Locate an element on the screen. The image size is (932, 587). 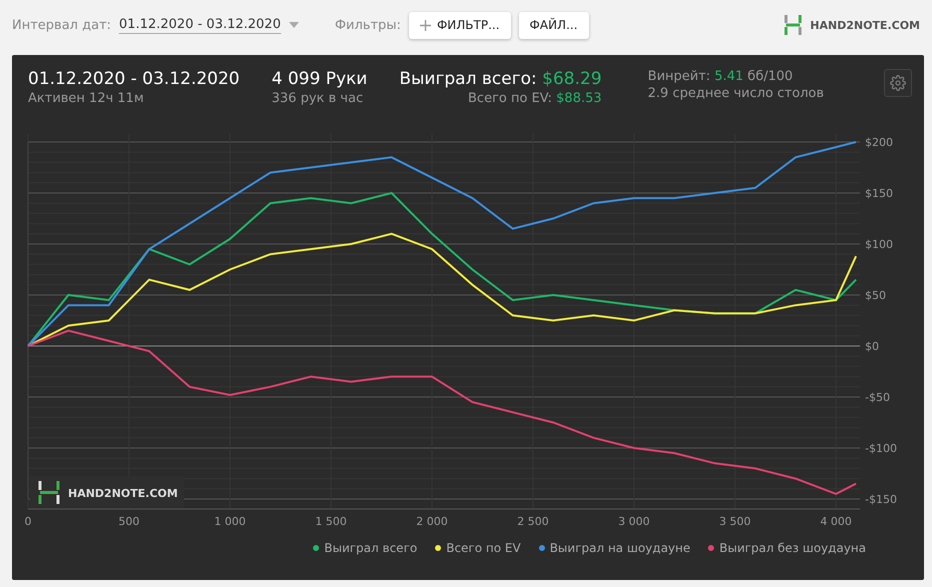
legend-label: Выиграл без шоудауна is located at coordinates (792, 548).